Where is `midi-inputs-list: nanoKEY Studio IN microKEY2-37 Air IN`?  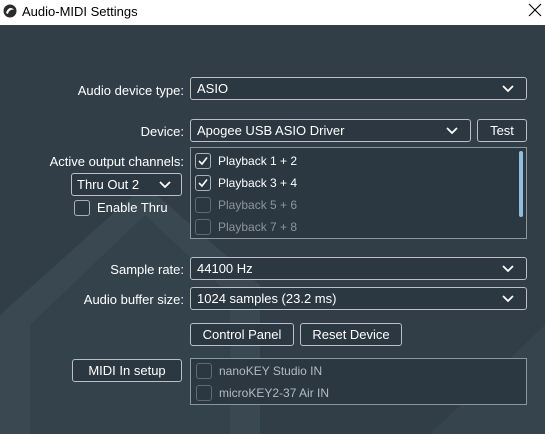 midi-inputs-list: nanoKEY Studio IN microKEY2-37 Air IN is located at coordinates (358, 381).